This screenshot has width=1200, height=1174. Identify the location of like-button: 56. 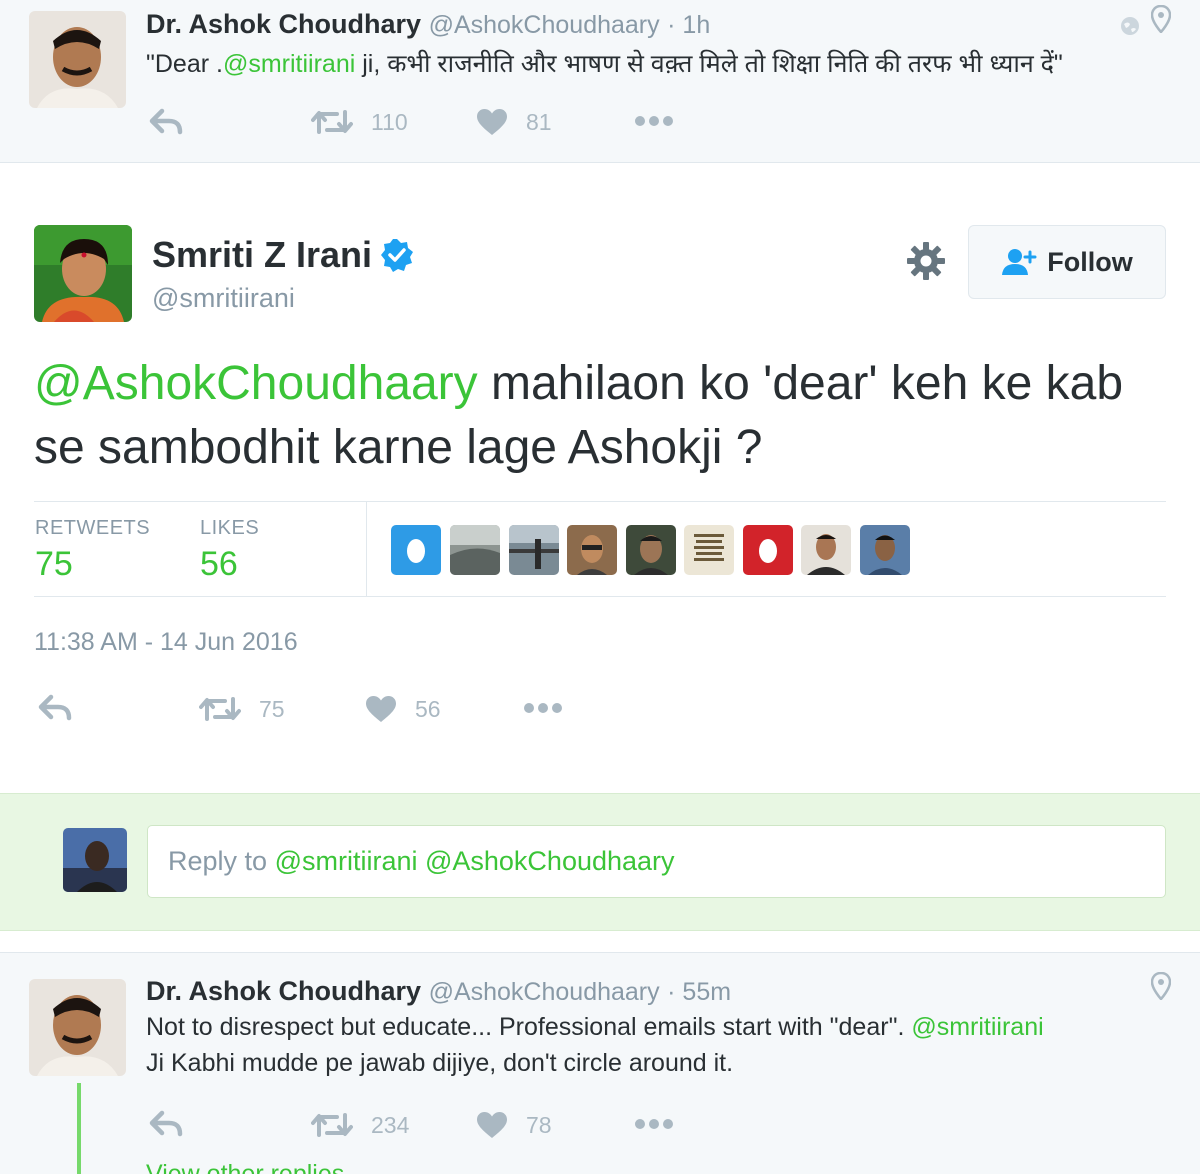
(403, 709).